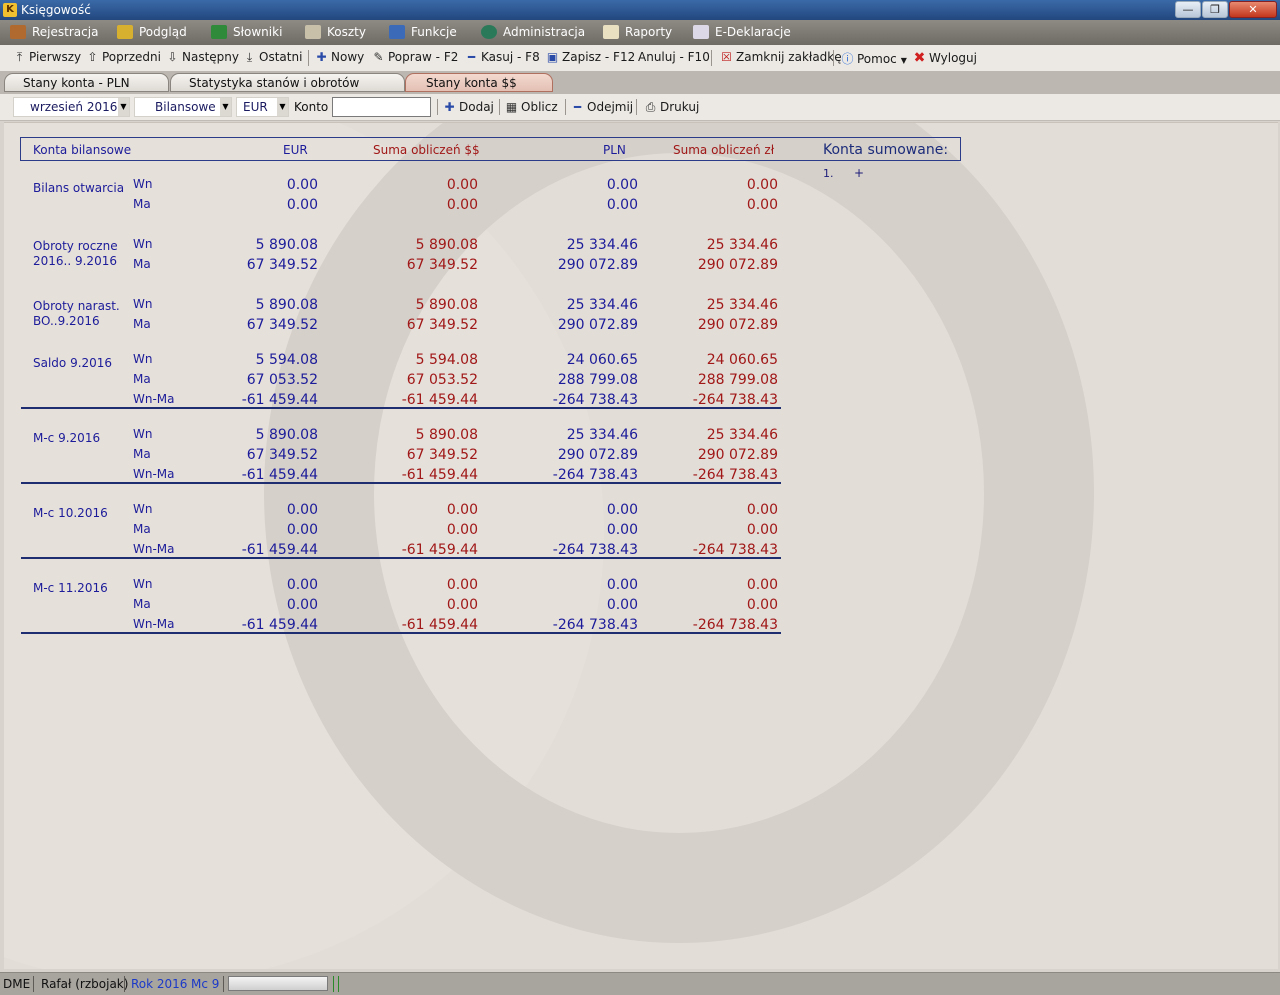  I want to click on arrow-last-icon: ⤓, so click(249, 57).